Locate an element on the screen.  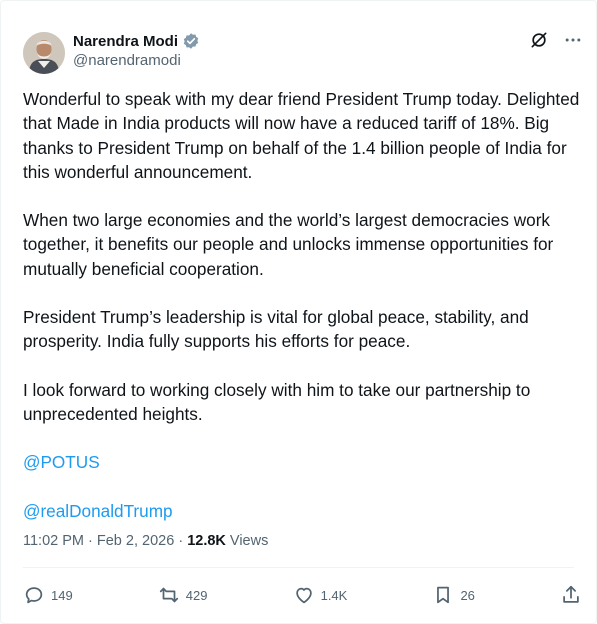
share-button is located at coordinates (571, 595).